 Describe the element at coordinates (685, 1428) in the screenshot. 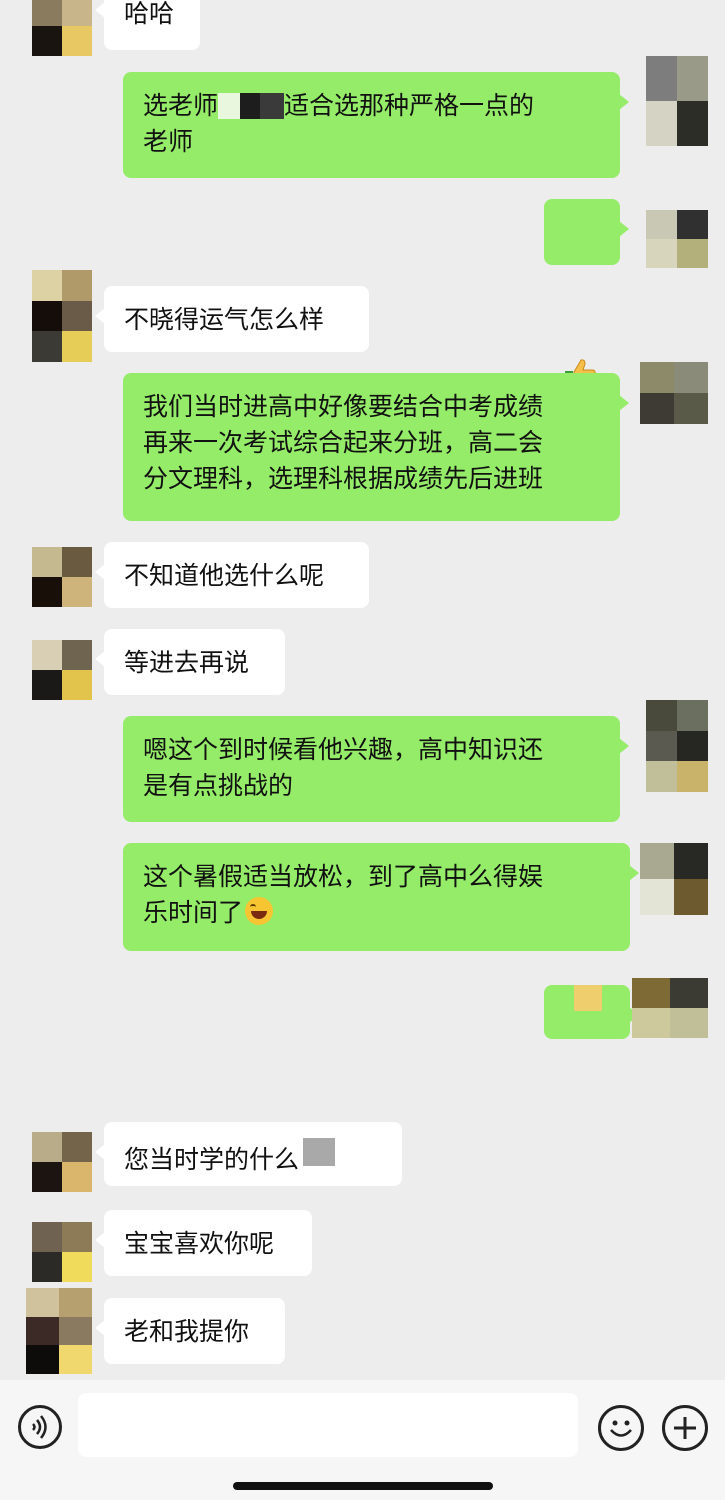

I see `plus-icon` at that location.